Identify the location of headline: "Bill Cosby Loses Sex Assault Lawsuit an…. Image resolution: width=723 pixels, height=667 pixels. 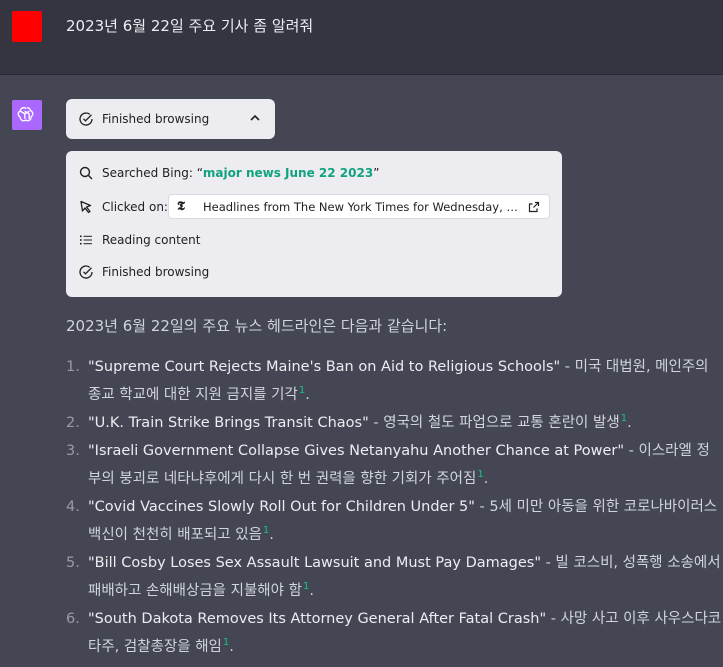
(314, 563).